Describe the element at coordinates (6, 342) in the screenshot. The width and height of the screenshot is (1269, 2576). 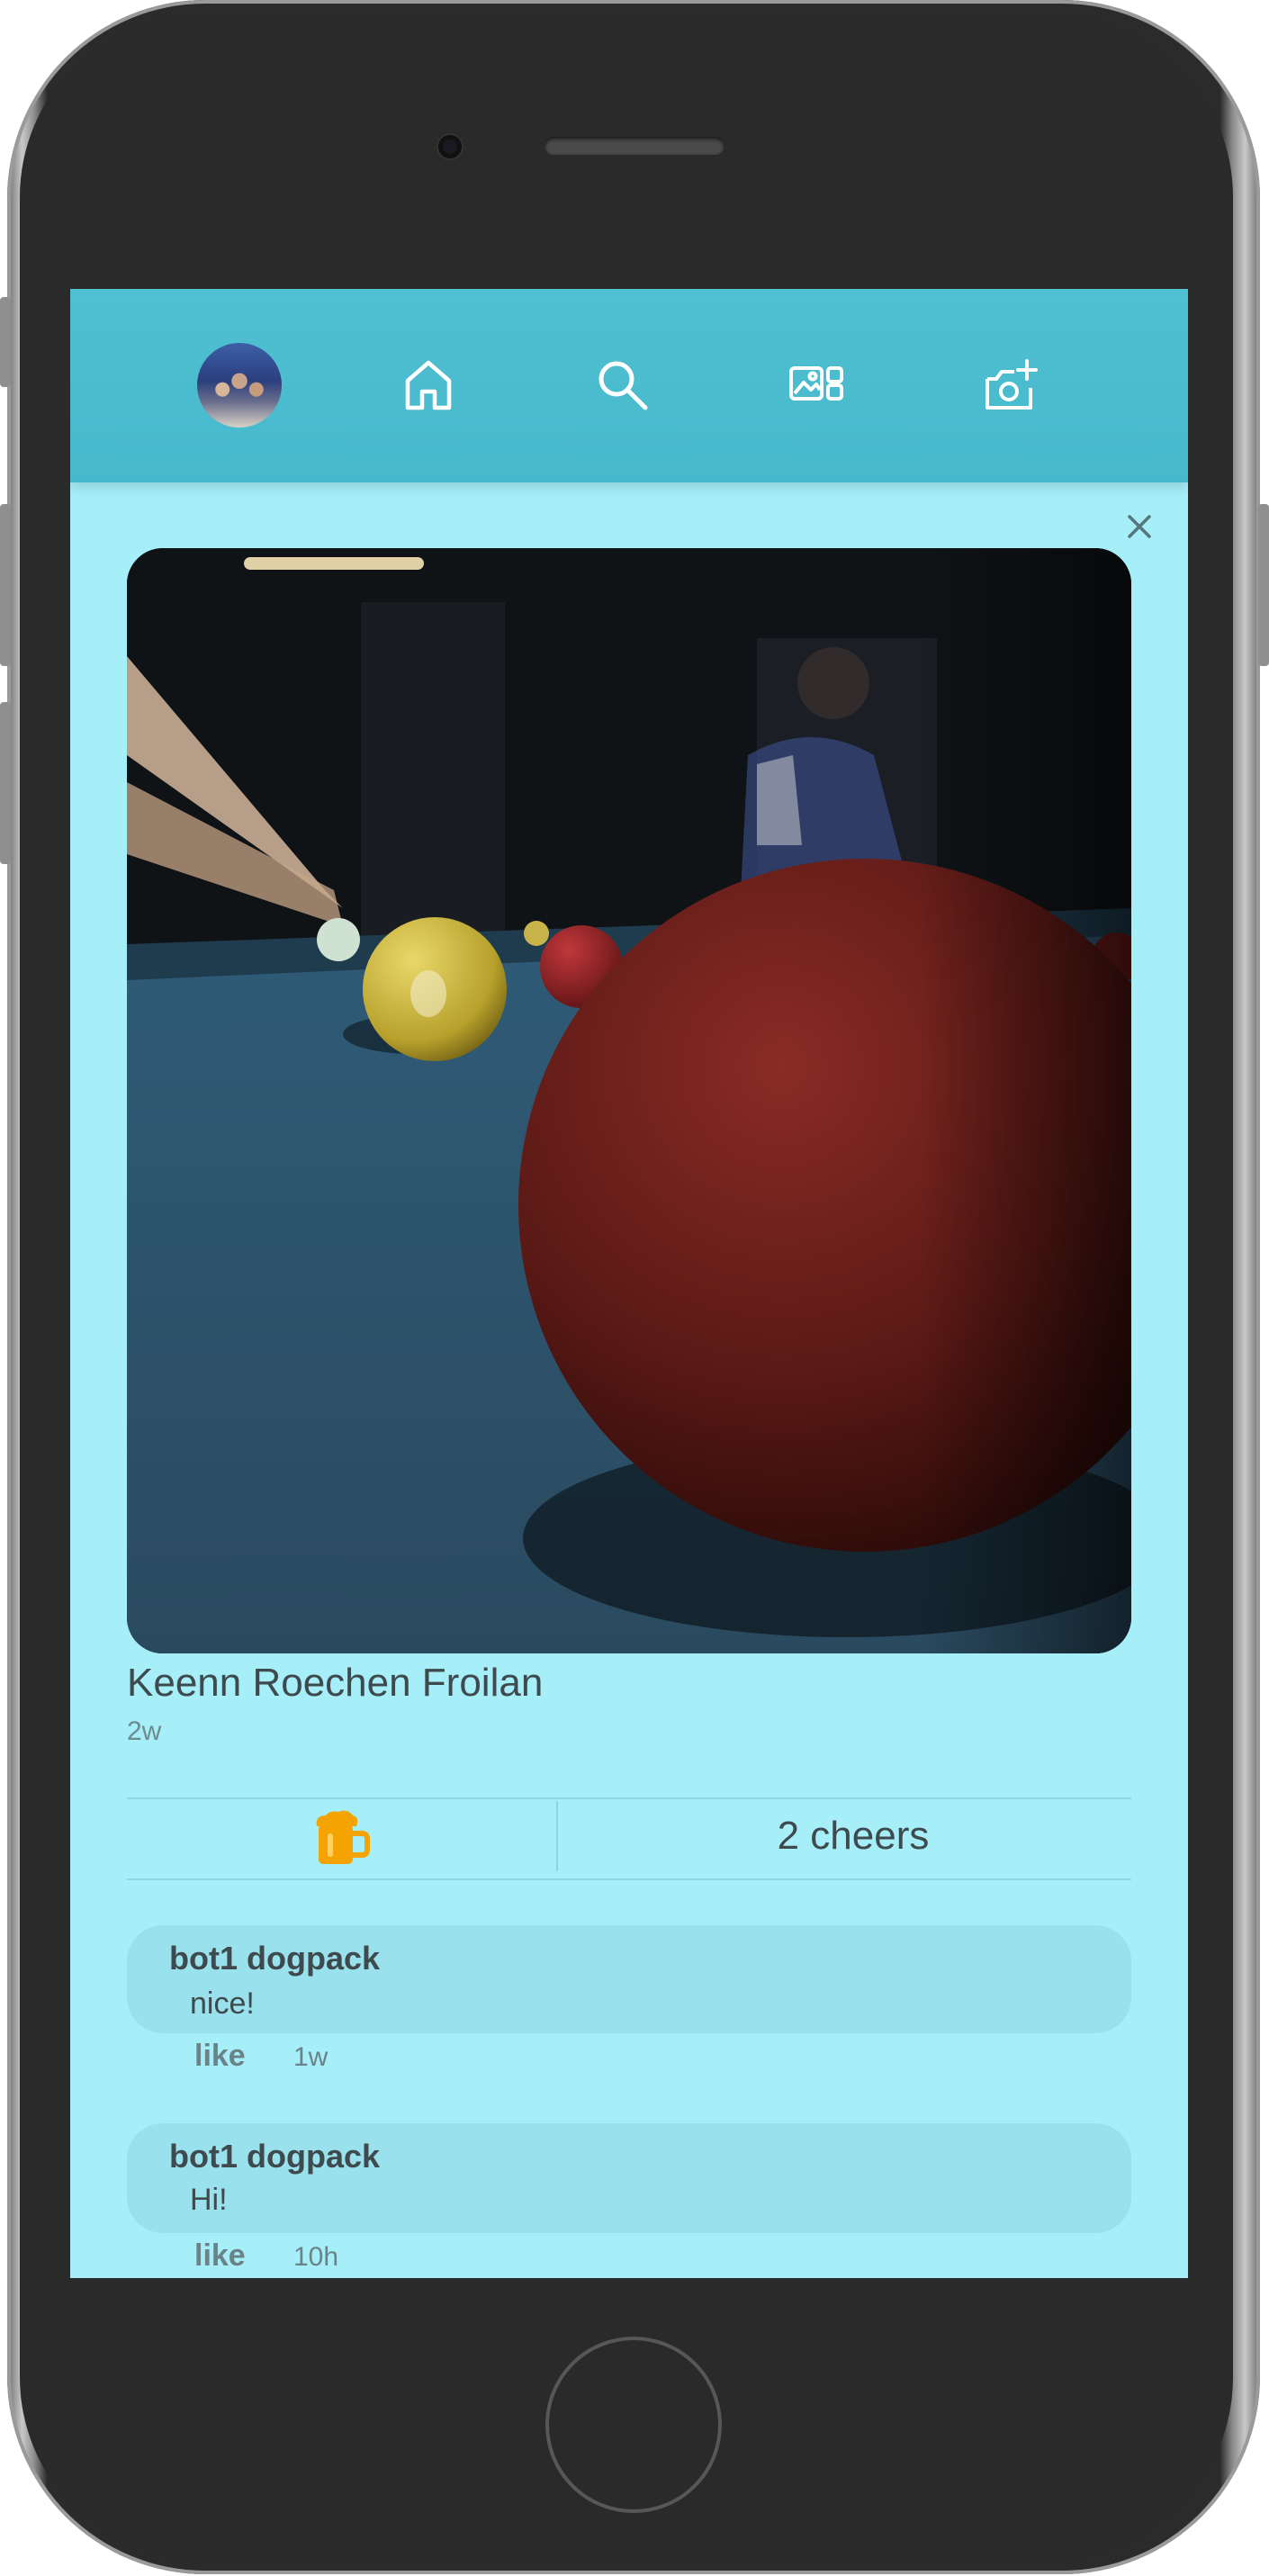
I see `mute-switch` at that location.